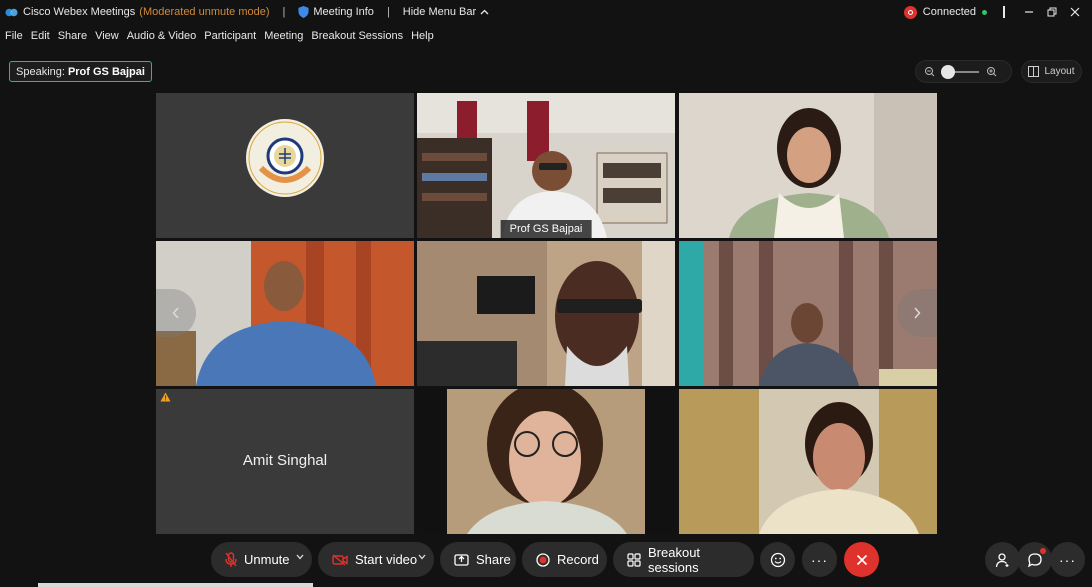 The height and width of the screenshot is (587, 1092). I want to click on leave-meeting-button, so click(861, 559).